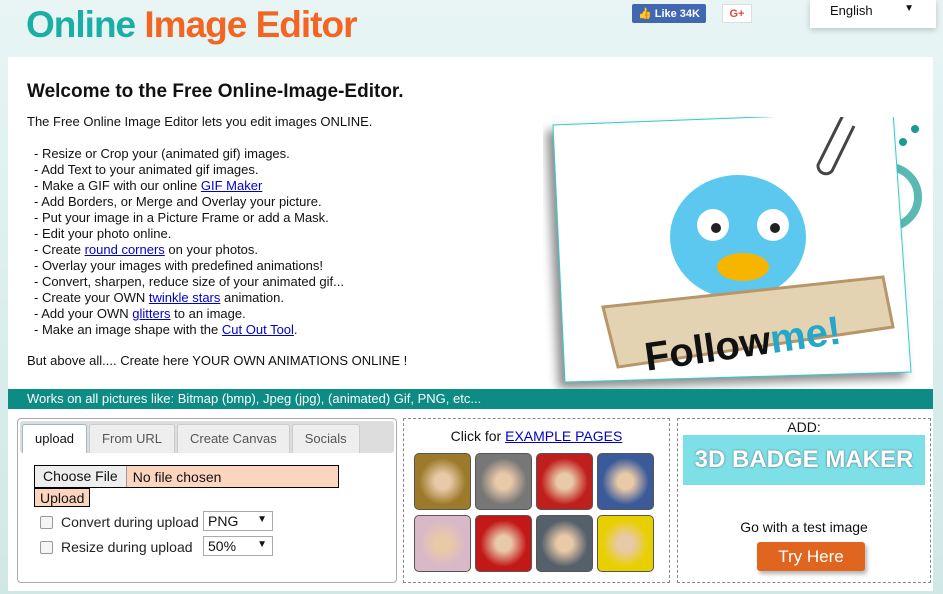 Image resolution: width=943 pixels, height=594 pixels. Describe the element at coordinates (258, 329) in the screenshot. I see `feature-link: Cut Out Tool` at that location.